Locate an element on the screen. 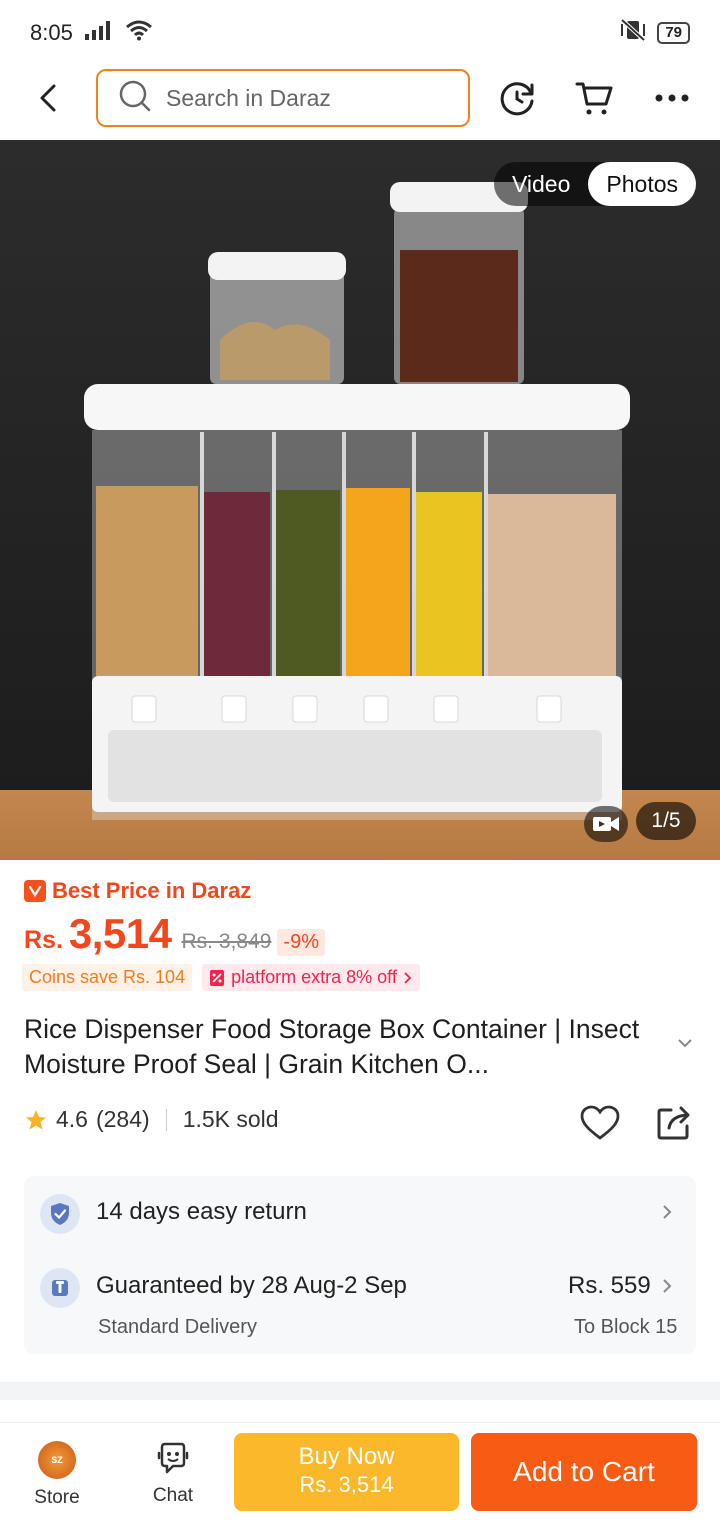 The image size is (720, 1520). return-policy-label: 14 days easy return is located at coordinates (201, 1212).